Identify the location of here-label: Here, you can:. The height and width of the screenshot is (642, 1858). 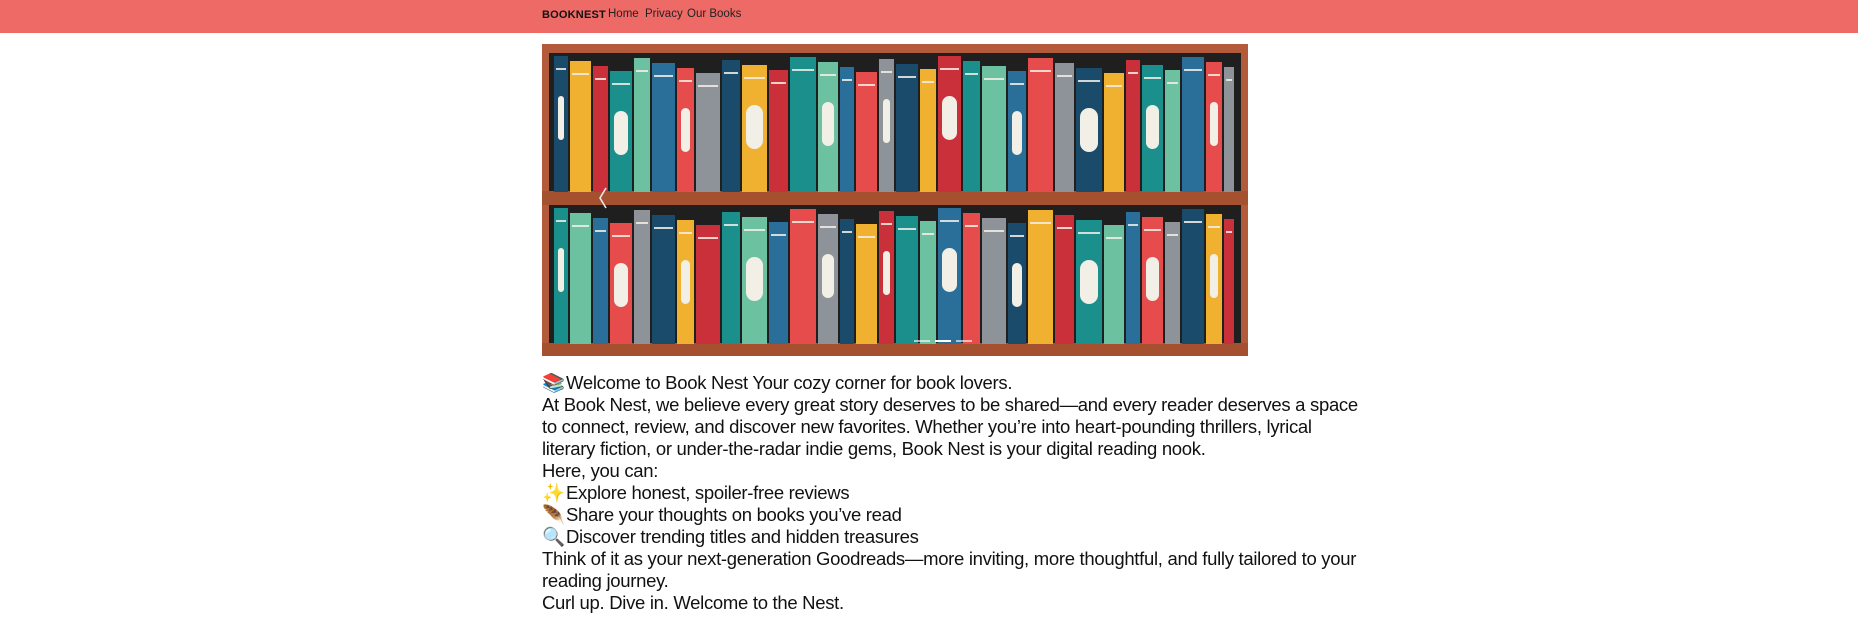
(600, 470).